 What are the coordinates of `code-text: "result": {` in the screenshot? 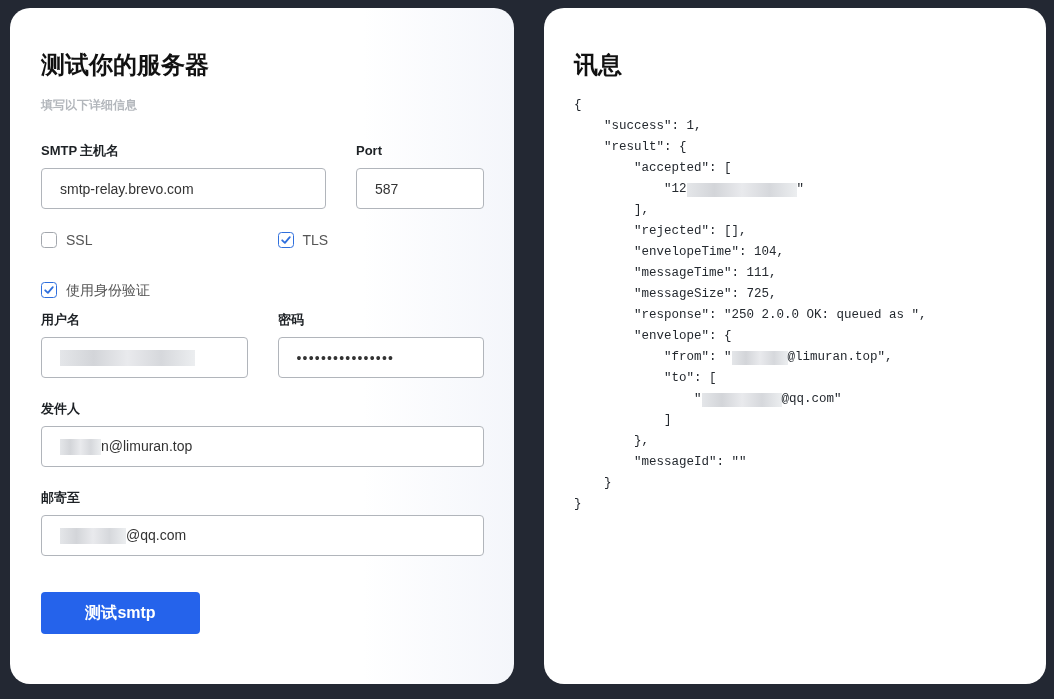 It's located at (646, 147).